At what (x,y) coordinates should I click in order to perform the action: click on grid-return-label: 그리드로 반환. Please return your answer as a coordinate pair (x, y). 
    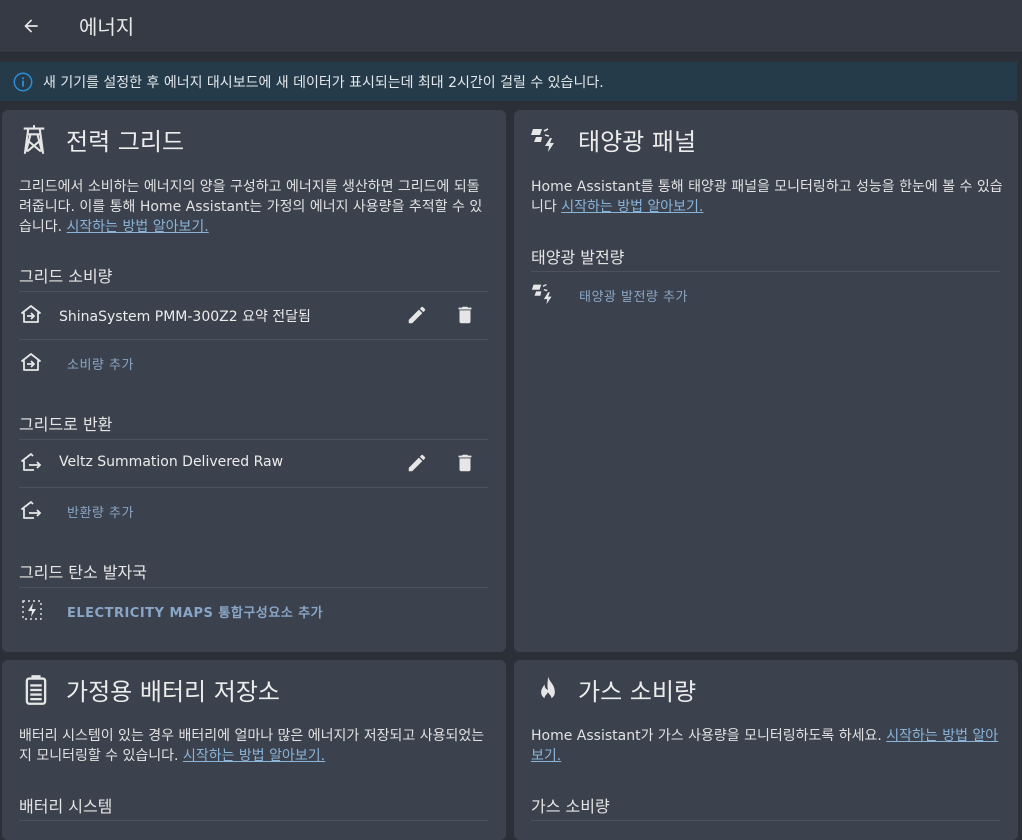
    Looking at the image, I should click on (66, 424).